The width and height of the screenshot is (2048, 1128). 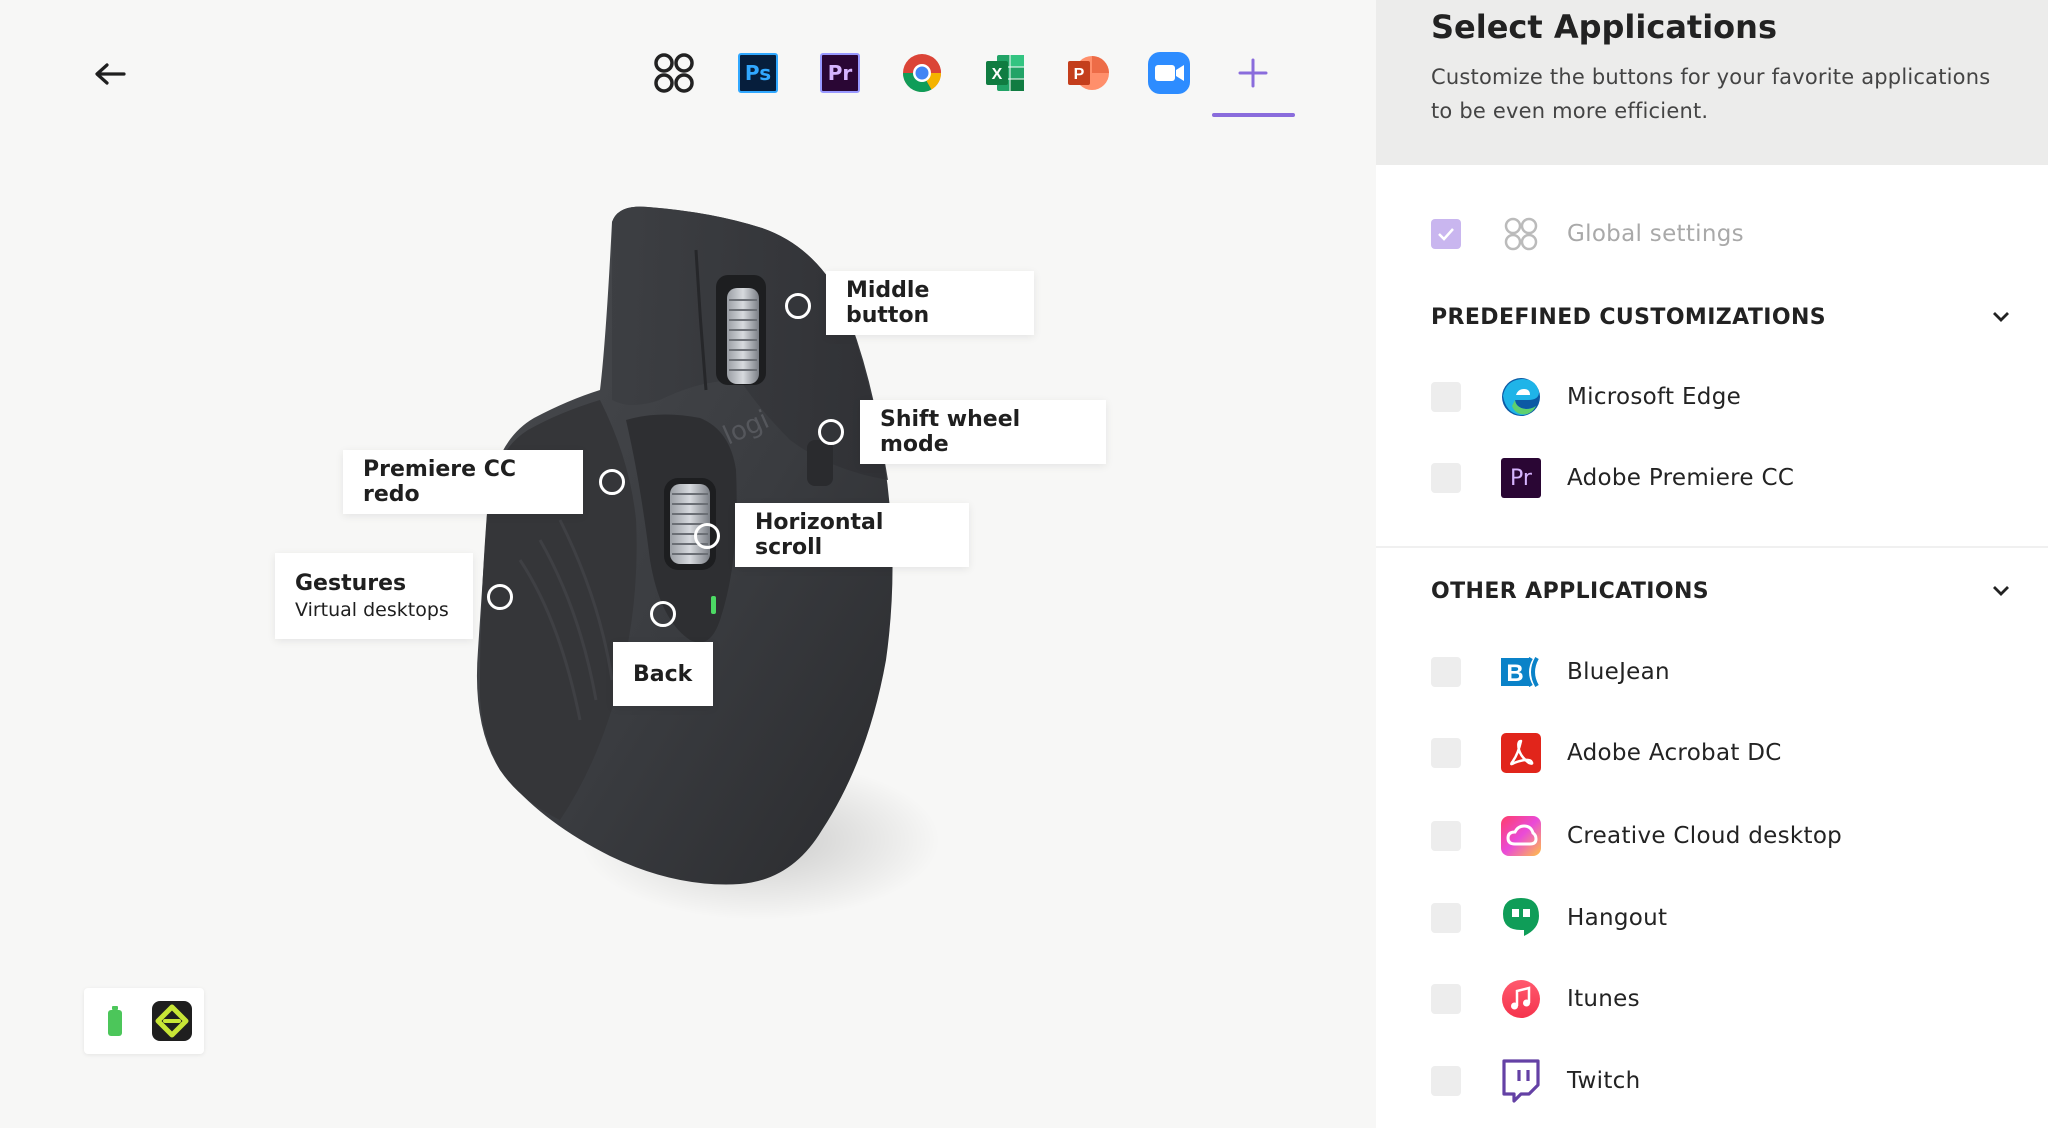 I want to click on row-hangout: Hangout, so click(x=1721, y=918).